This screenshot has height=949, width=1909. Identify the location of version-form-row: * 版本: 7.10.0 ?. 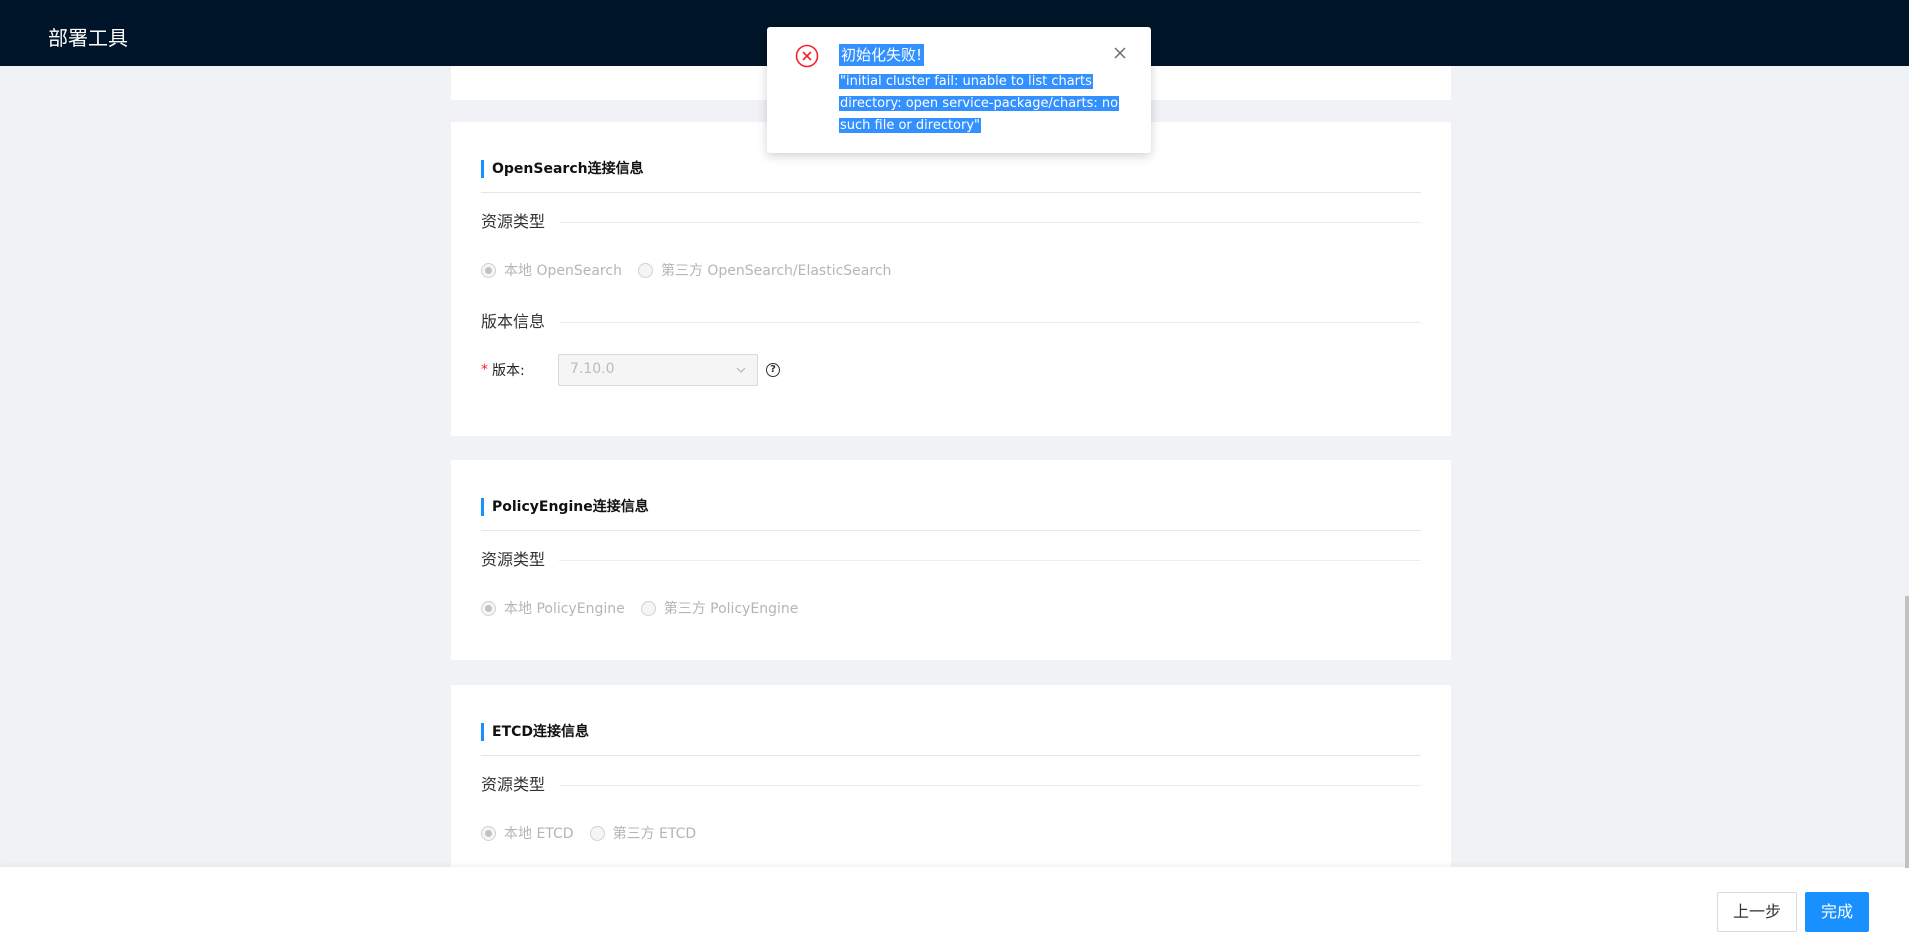
(630, 370).